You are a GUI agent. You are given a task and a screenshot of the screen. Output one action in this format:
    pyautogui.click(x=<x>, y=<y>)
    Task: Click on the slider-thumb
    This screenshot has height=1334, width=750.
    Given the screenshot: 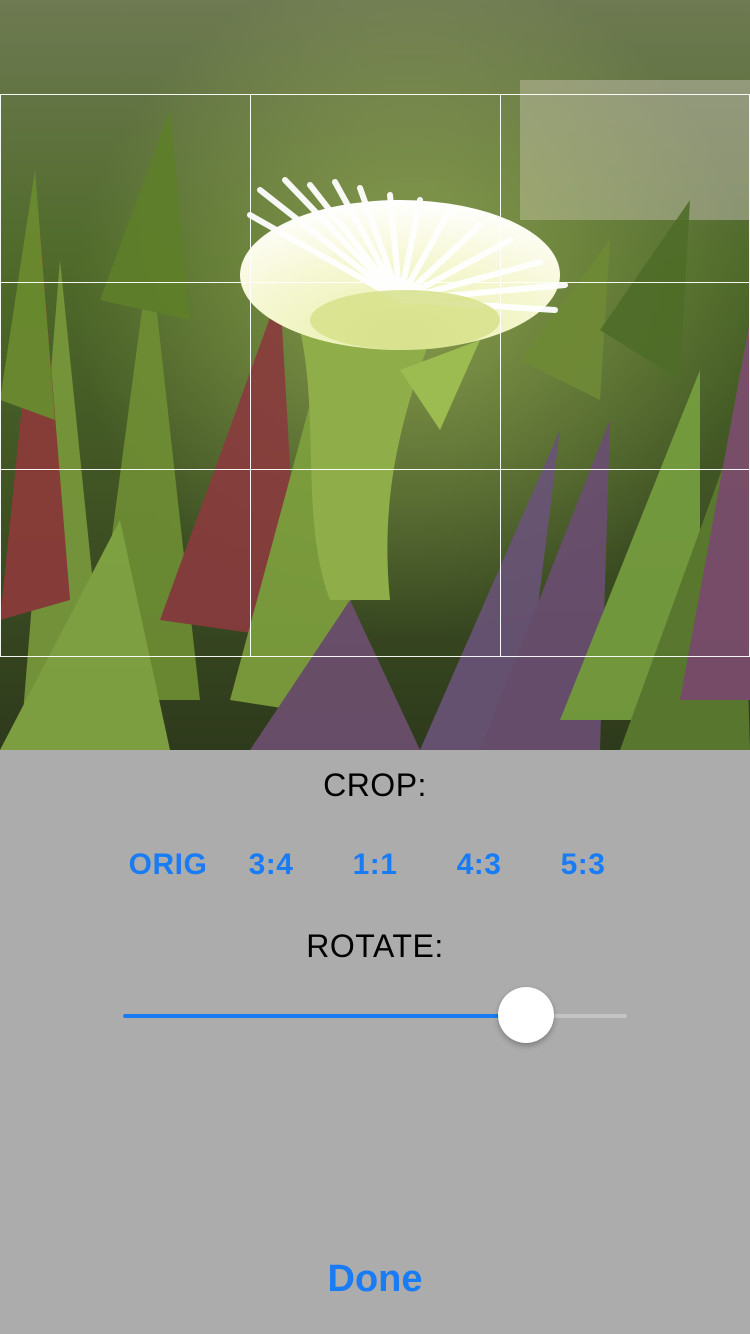 What is the action you would take?
    pyautogui.click(x=526, y=1015)
    